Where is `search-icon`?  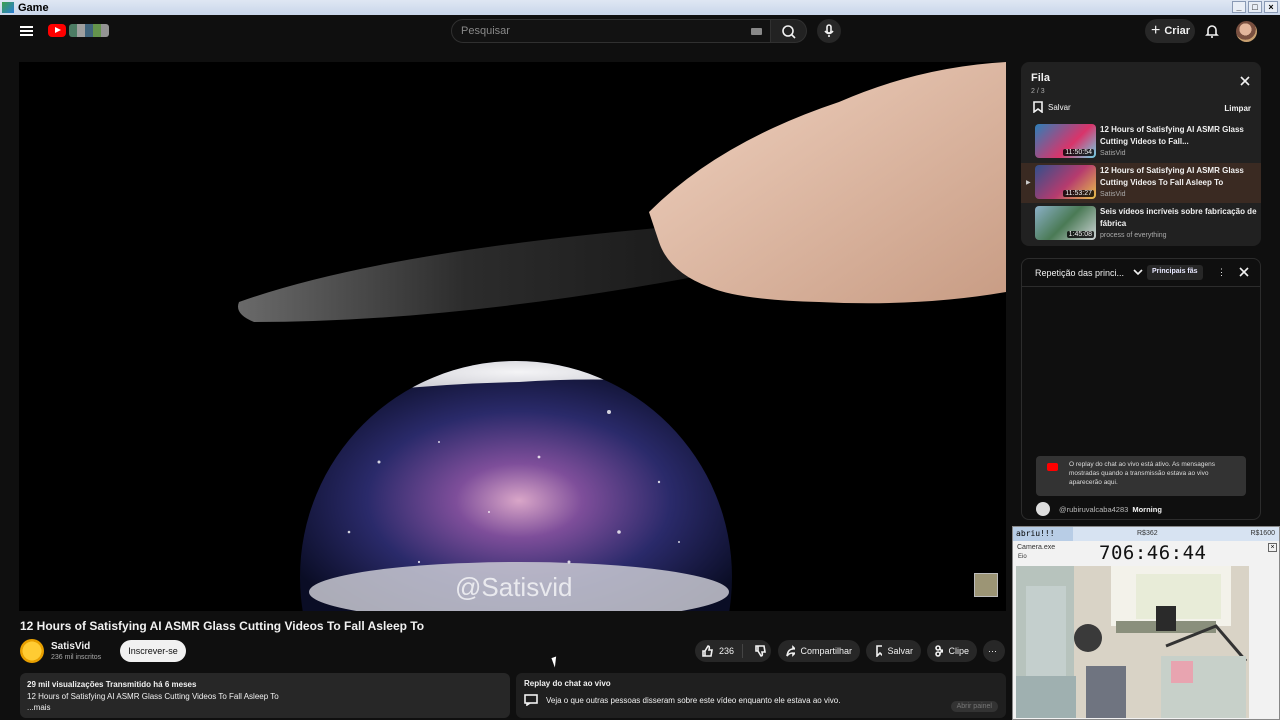 search-icon is located at coordinates (789, 32).